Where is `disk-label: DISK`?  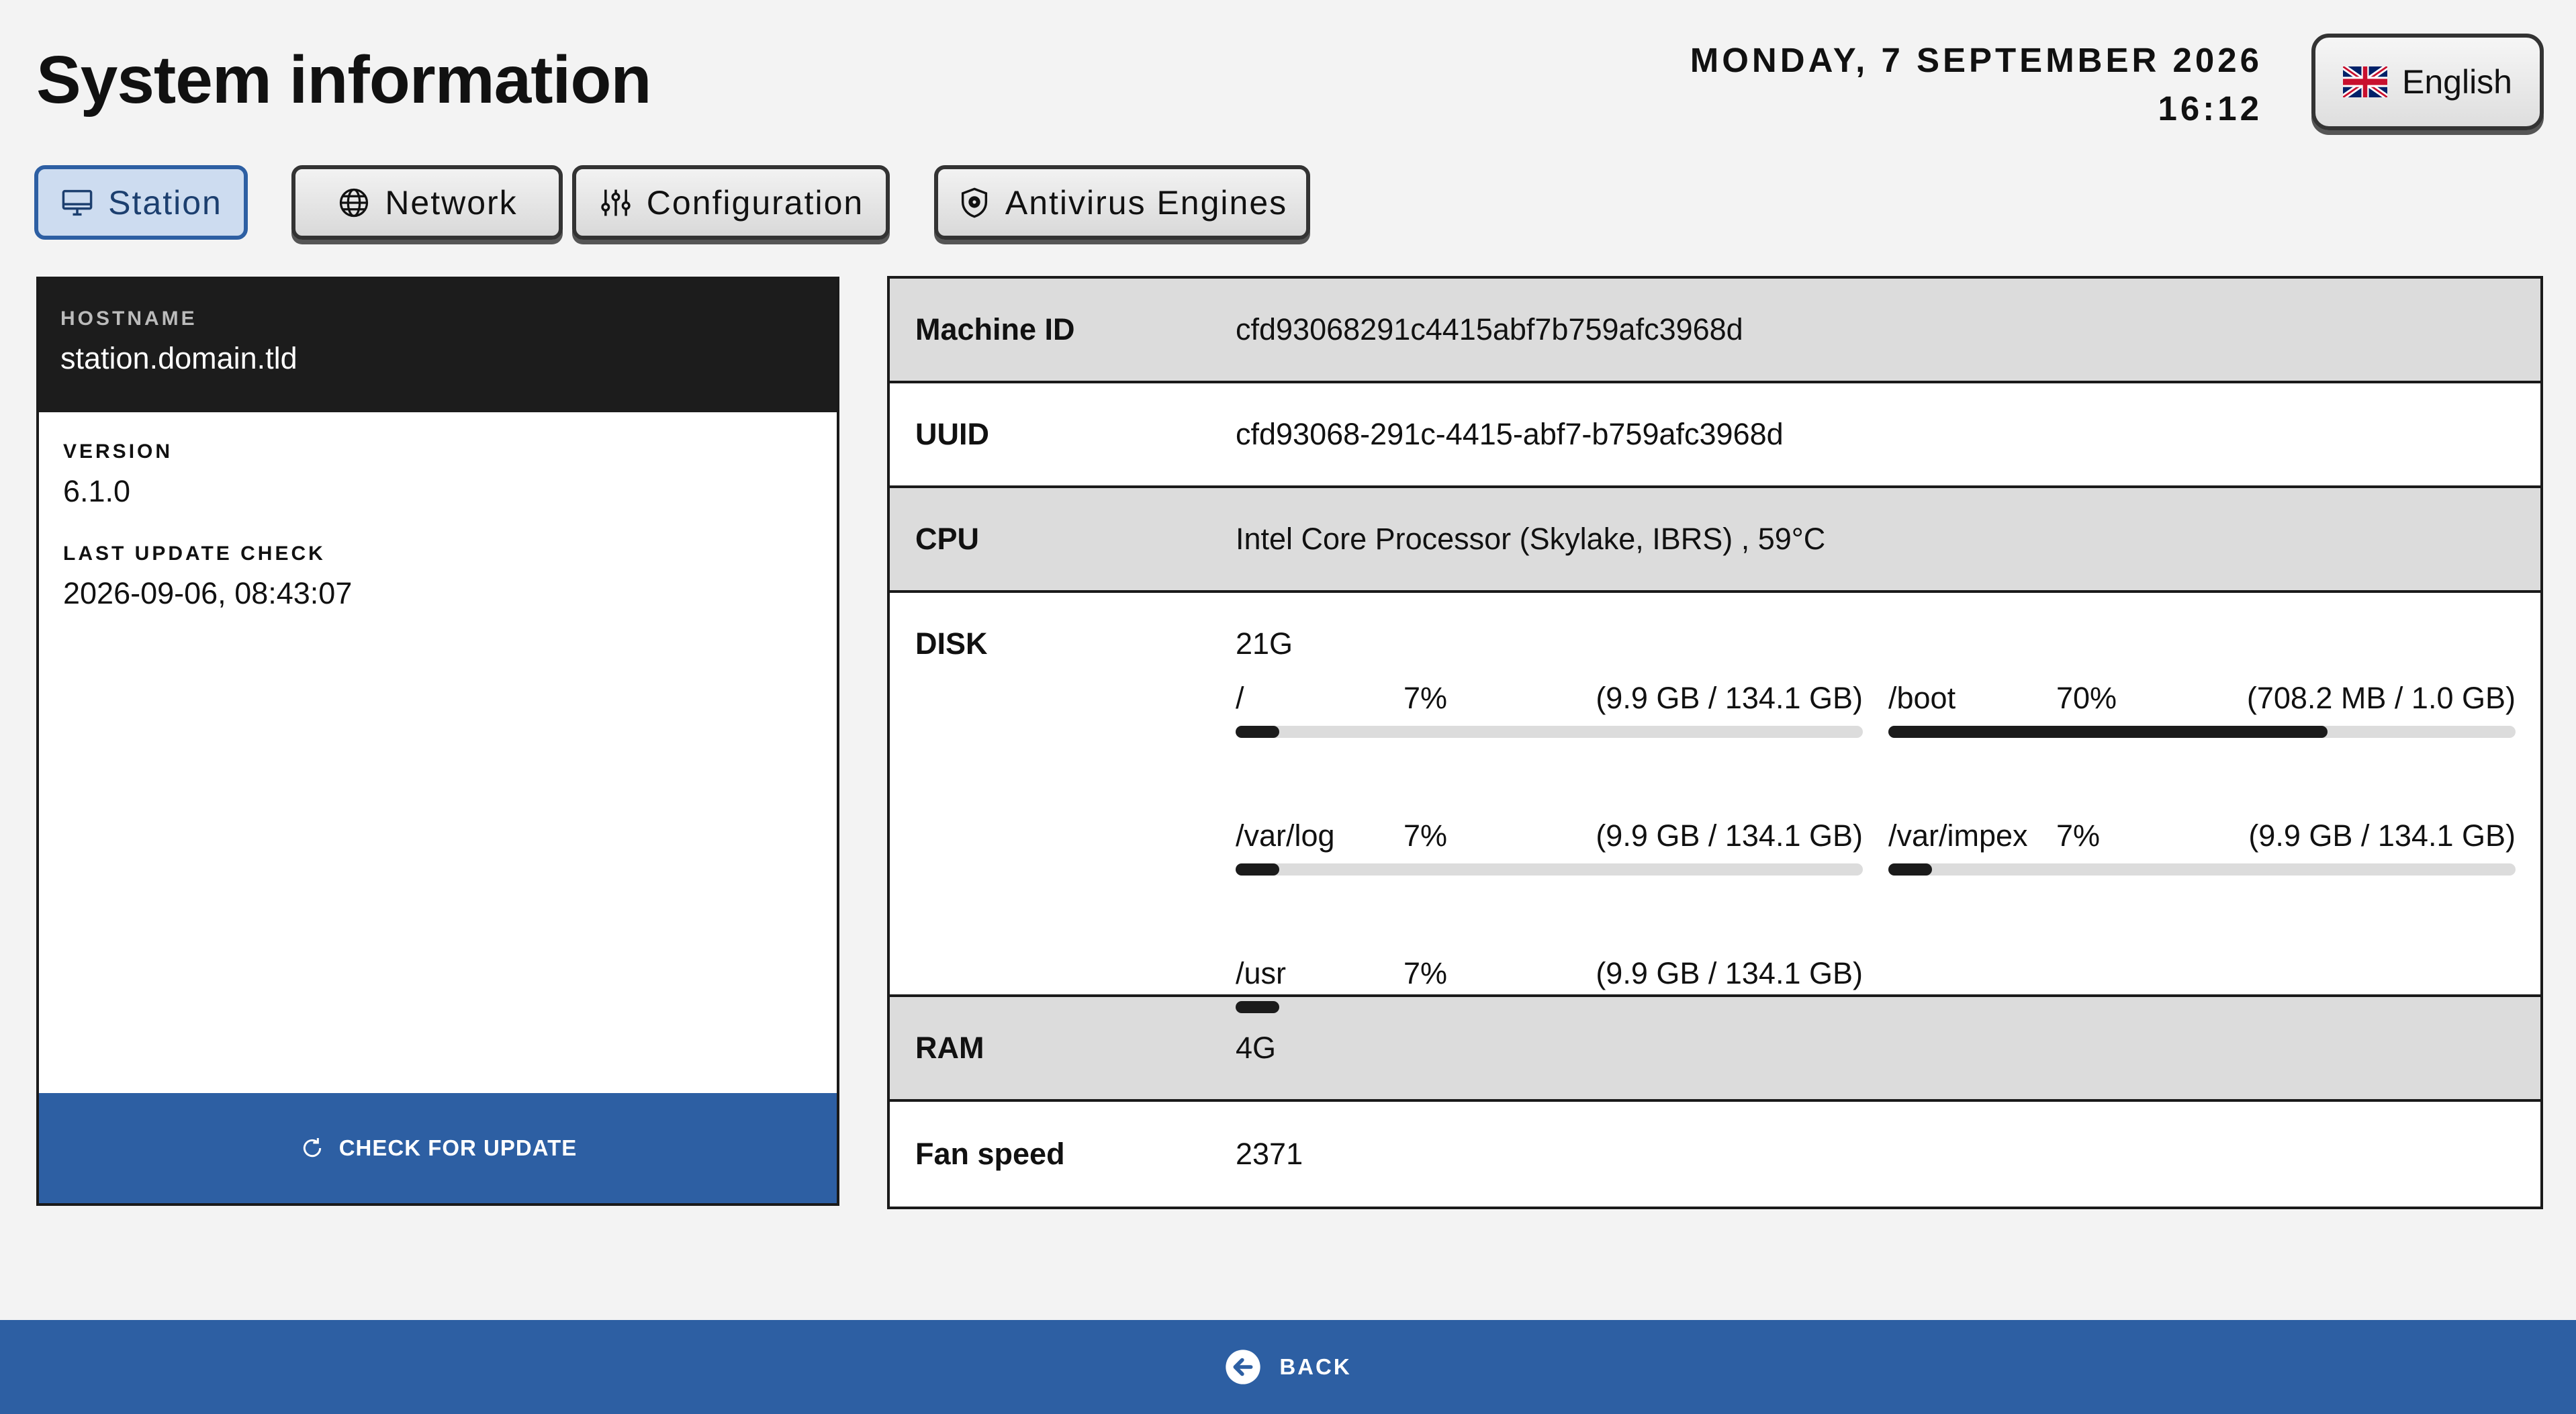 disk-label: DISK is located at coordinates (951, 643).